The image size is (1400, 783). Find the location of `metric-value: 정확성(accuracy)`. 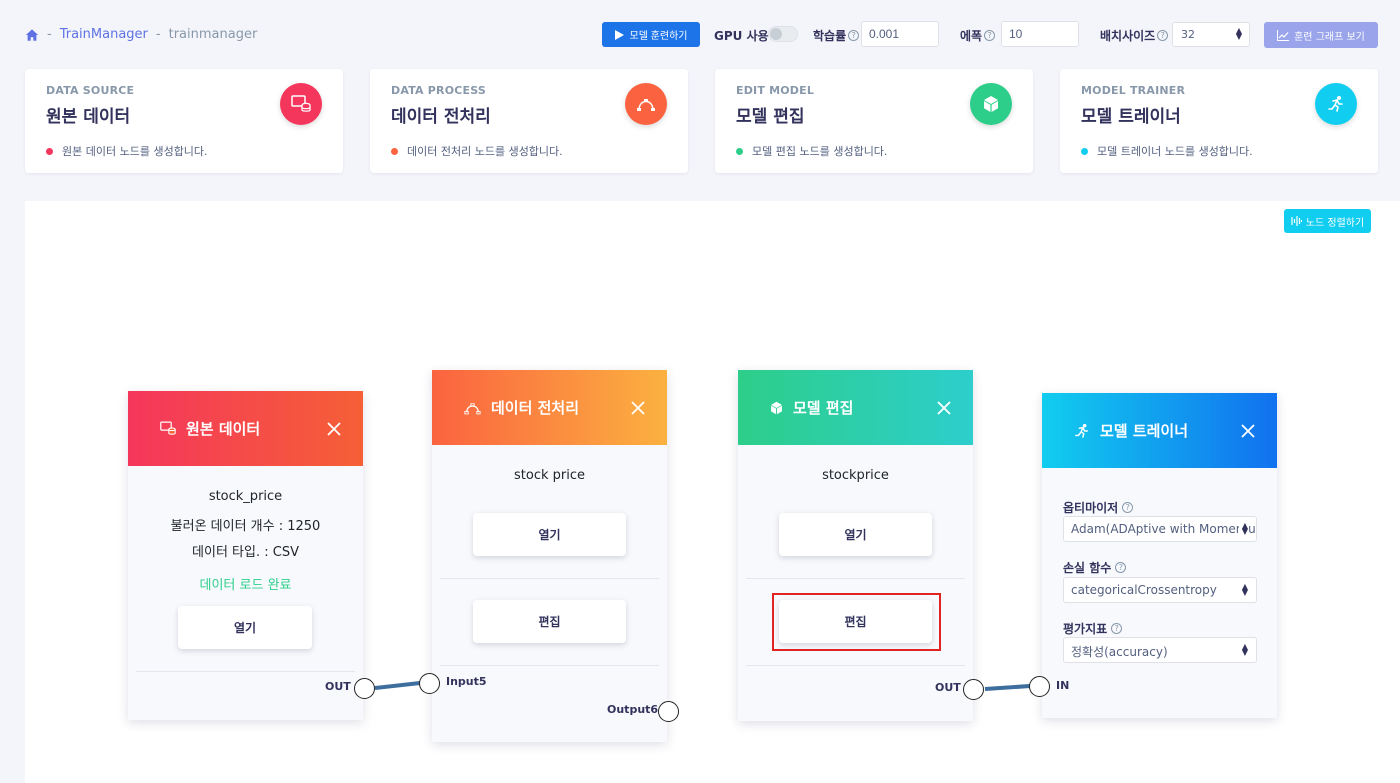

metric-value: 정확성(accuracy) is located at coordinates (1119, 652).